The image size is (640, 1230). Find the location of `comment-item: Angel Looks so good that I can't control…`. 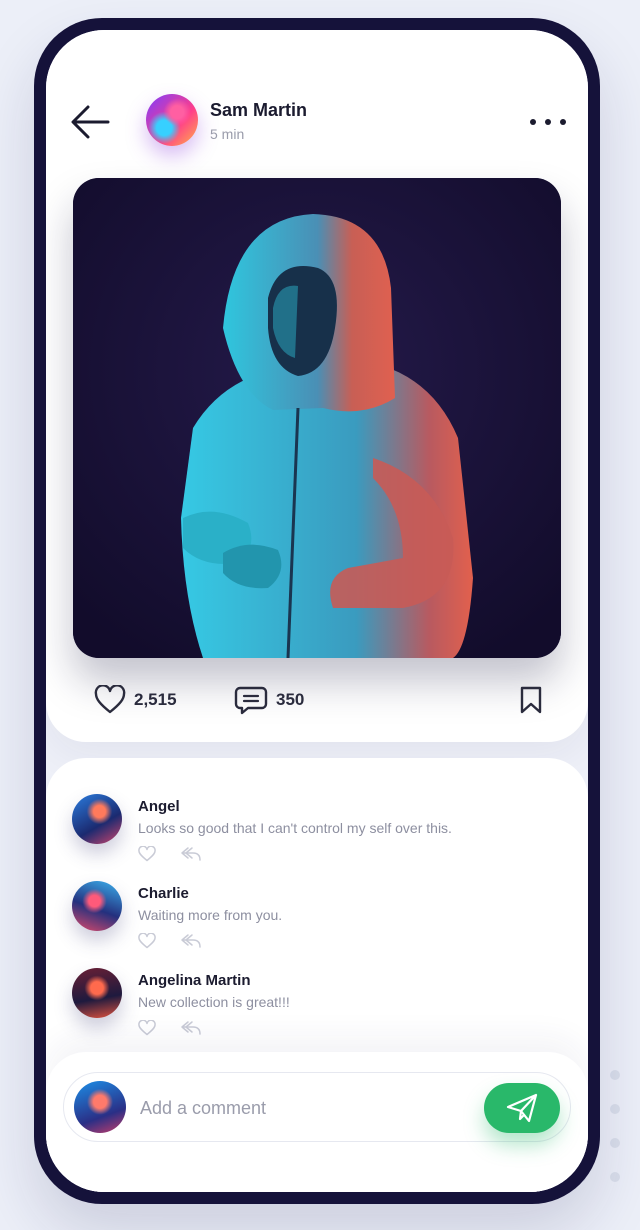

comment-item: Angel Looks so good that I can't control… is located at coordinates (312, 834).